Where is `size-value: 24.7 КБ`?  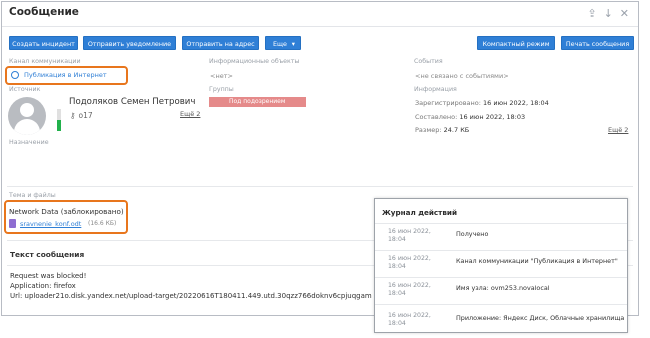
size-value: 24.7 КБ is located at coordinates (456, 130).